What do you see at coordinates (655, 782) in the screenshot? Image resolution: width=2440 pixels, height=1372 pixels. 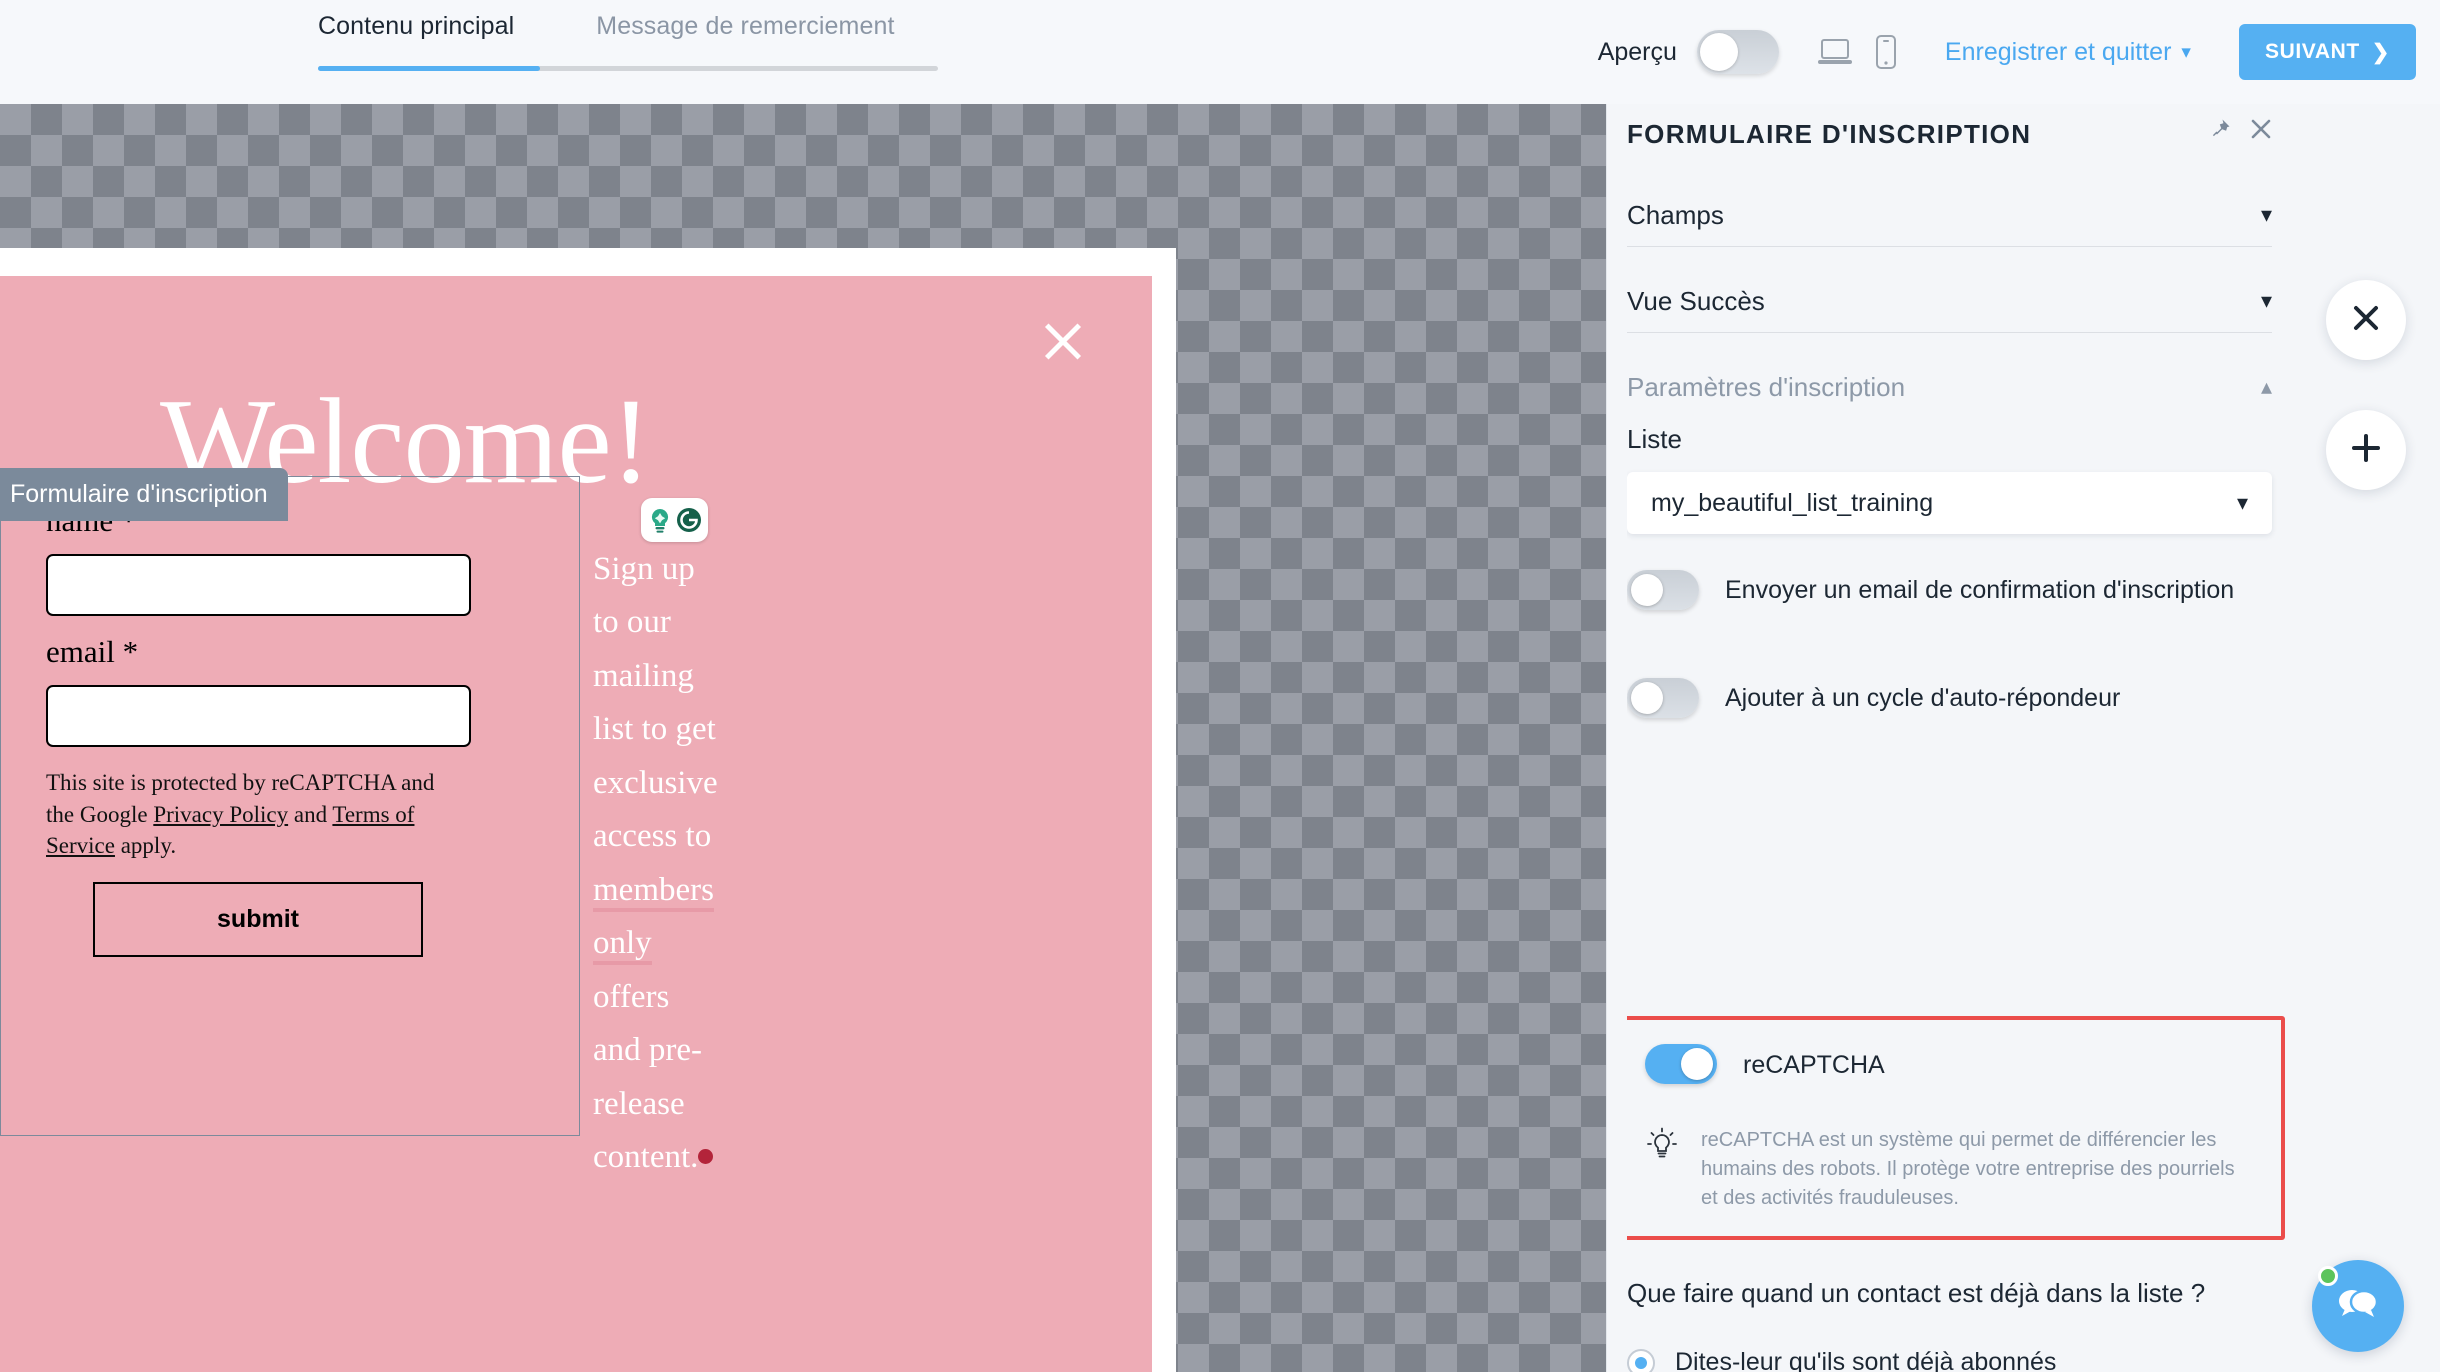 I see `side-copy-line: exclusive` at bounding box center [655, 782].